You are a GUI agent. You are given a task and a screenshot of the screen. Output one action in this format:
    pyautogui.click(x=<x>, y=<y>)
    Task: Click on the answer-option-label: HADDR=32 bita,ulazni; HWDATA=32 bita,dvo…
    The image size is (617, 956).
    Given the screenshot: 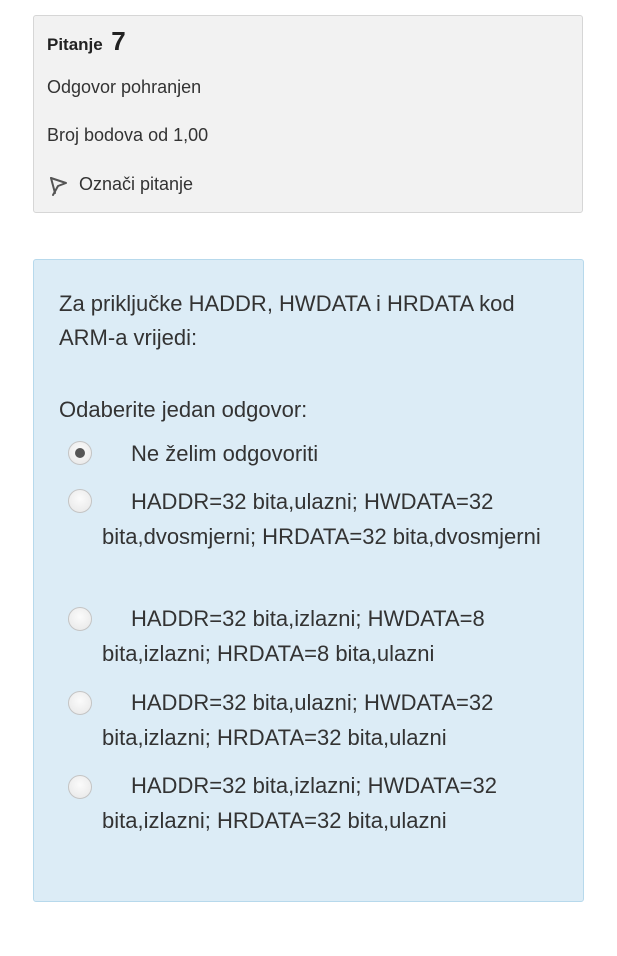 What is the action you would take?
    pyautogui.click(x=321, y=519)
    